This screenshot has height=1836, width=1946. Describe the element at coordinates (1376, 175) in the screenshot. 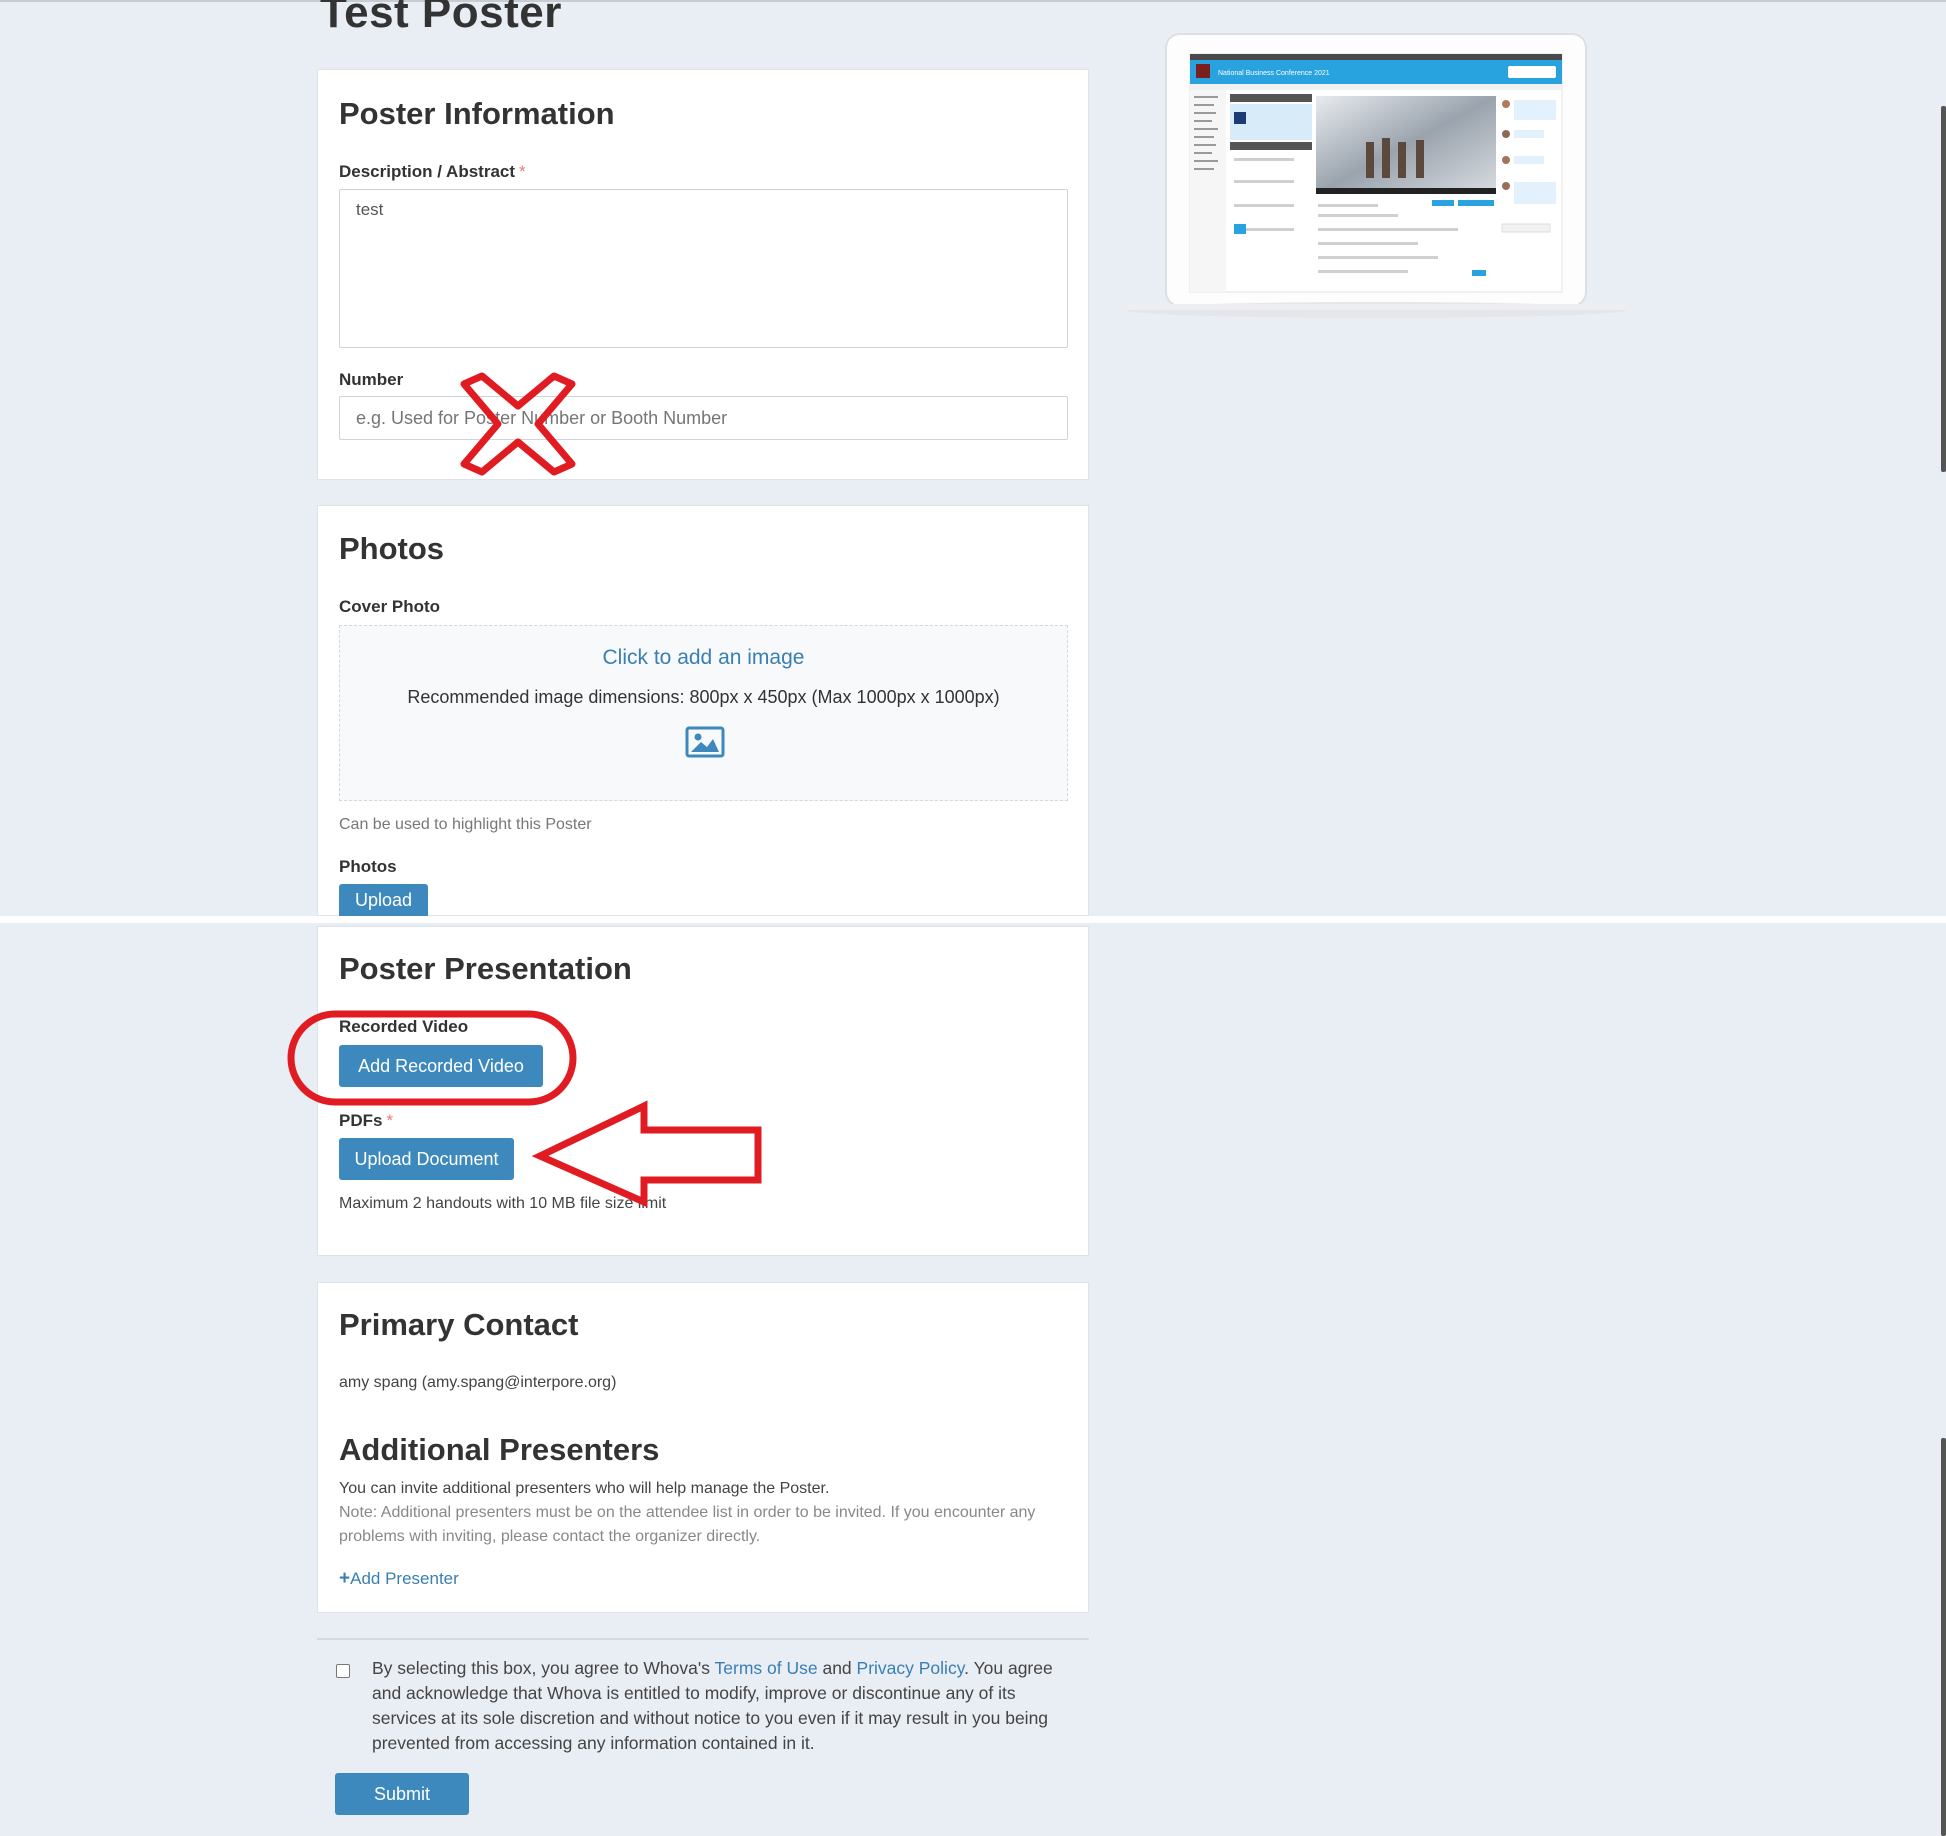

I see `laptop-preview-icon: National Business Conference 2021` at that location.